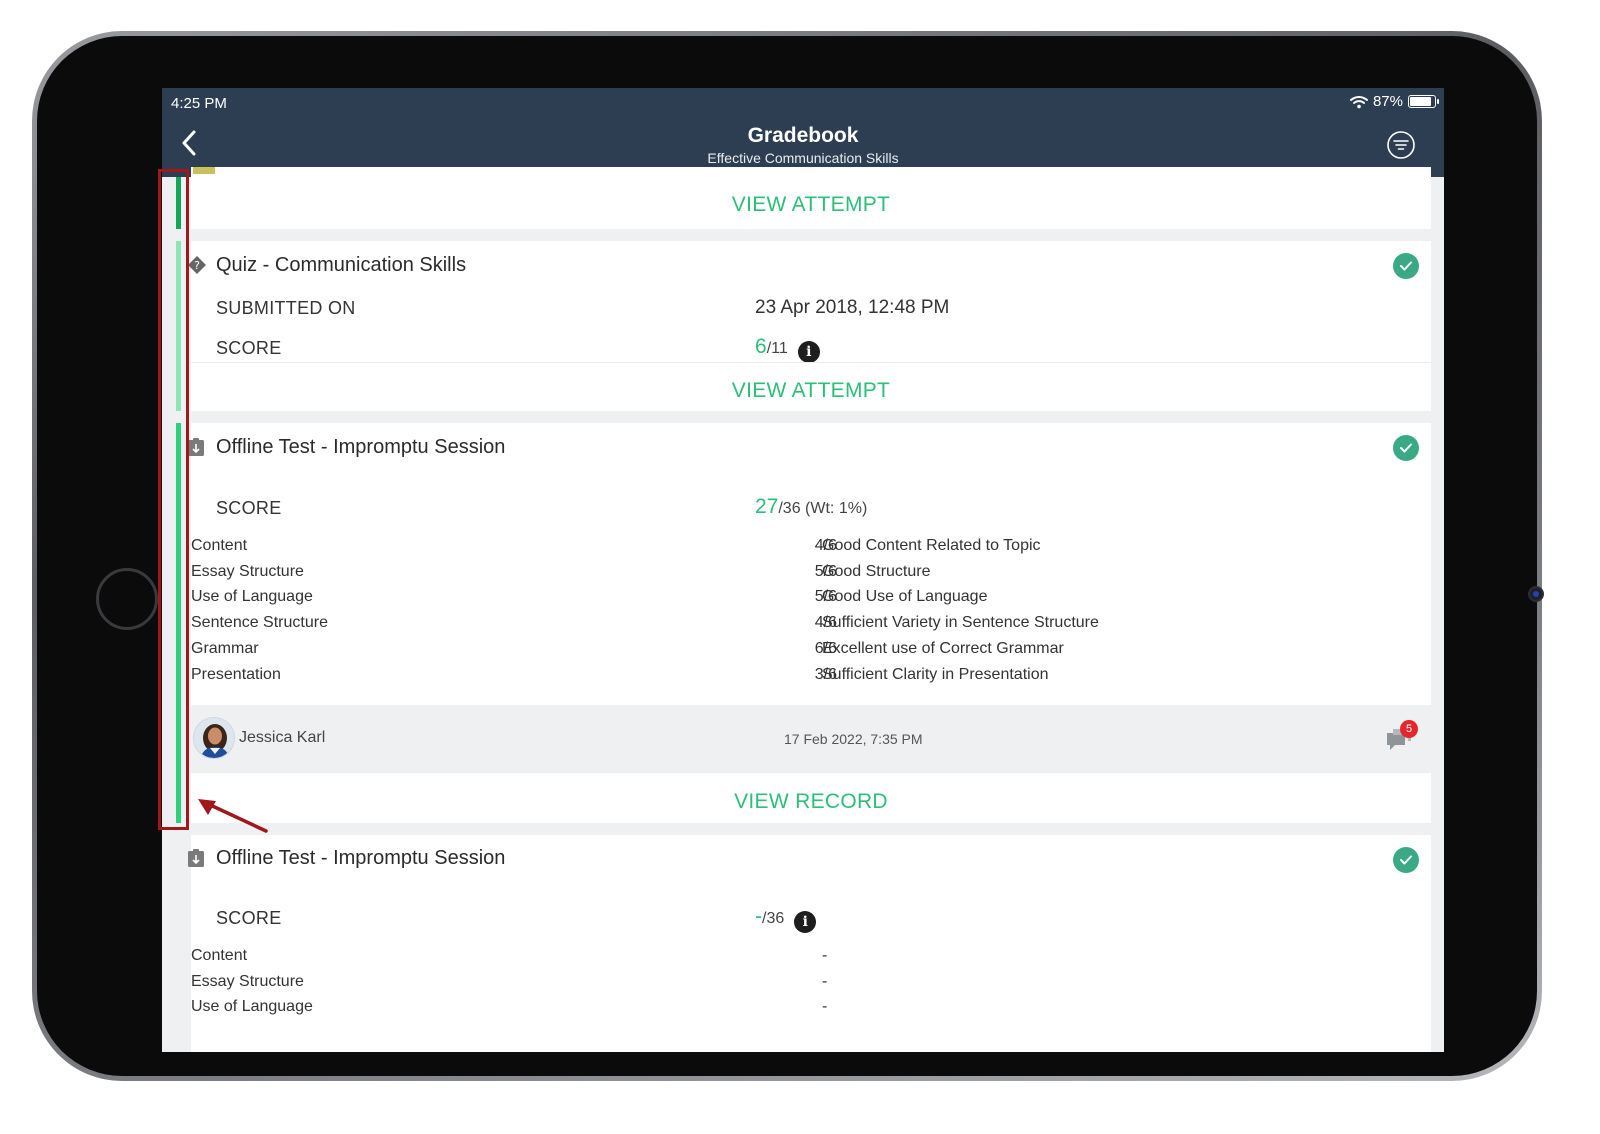 This screenshot has width=1600, height=1134. Describe the element at coordinates (1420, 101) in the screenshot. I see `battery-level` at that location.